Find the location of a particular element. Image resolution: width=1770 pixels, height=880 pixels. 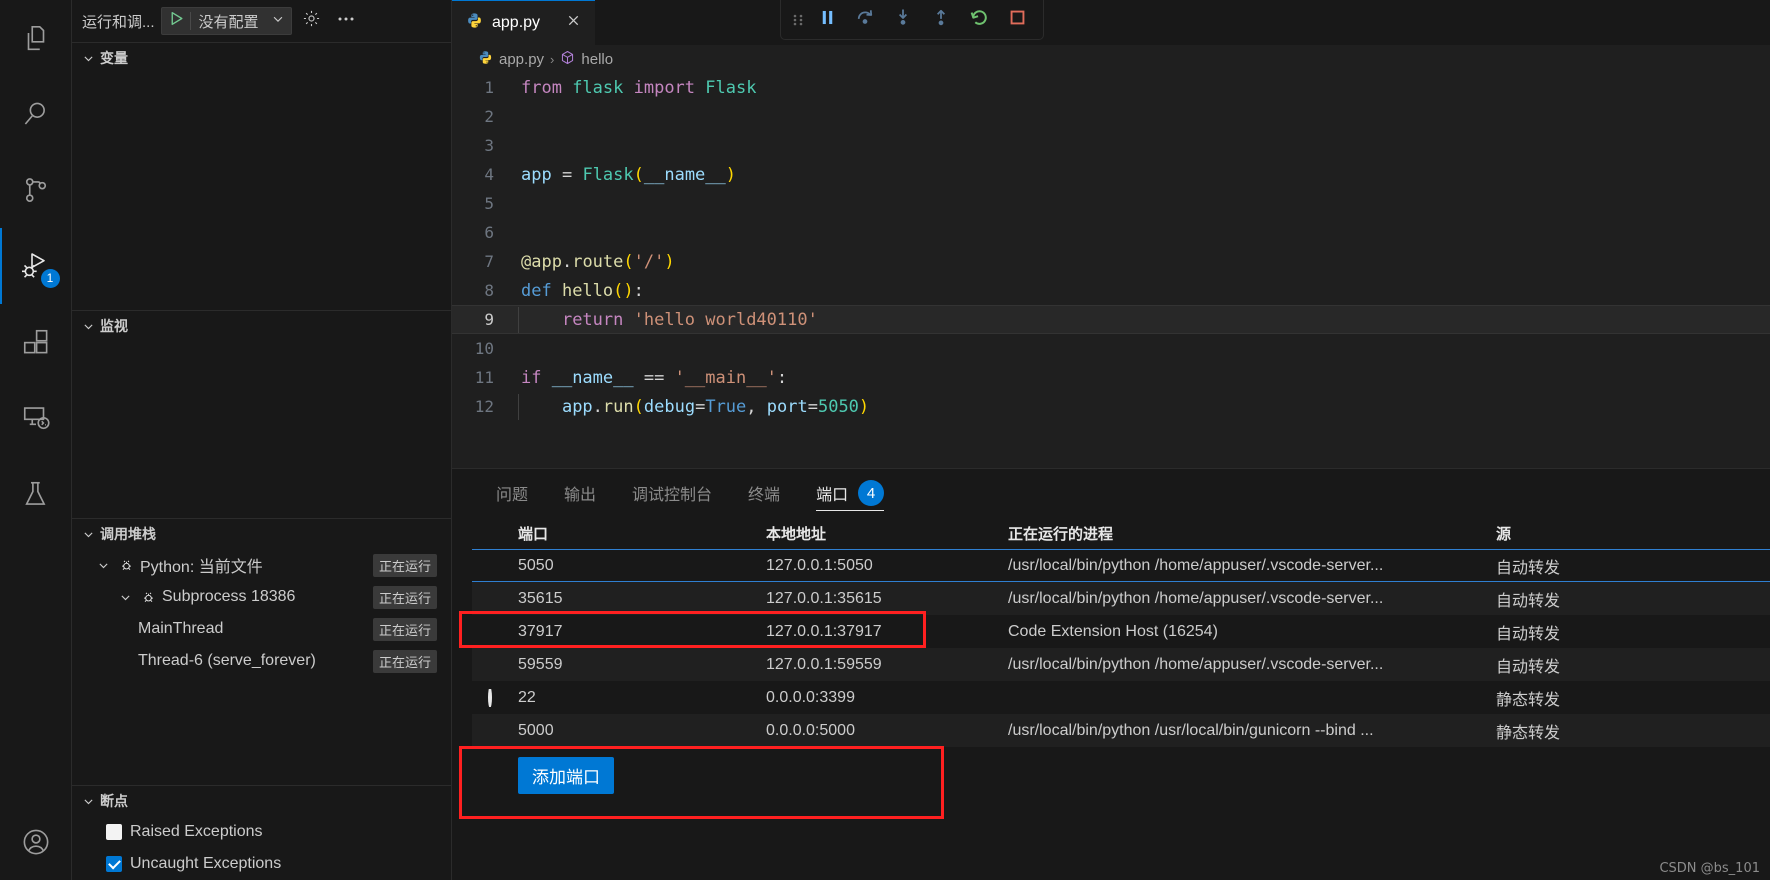

debug-toolbar is located at coordinates (912, 20).